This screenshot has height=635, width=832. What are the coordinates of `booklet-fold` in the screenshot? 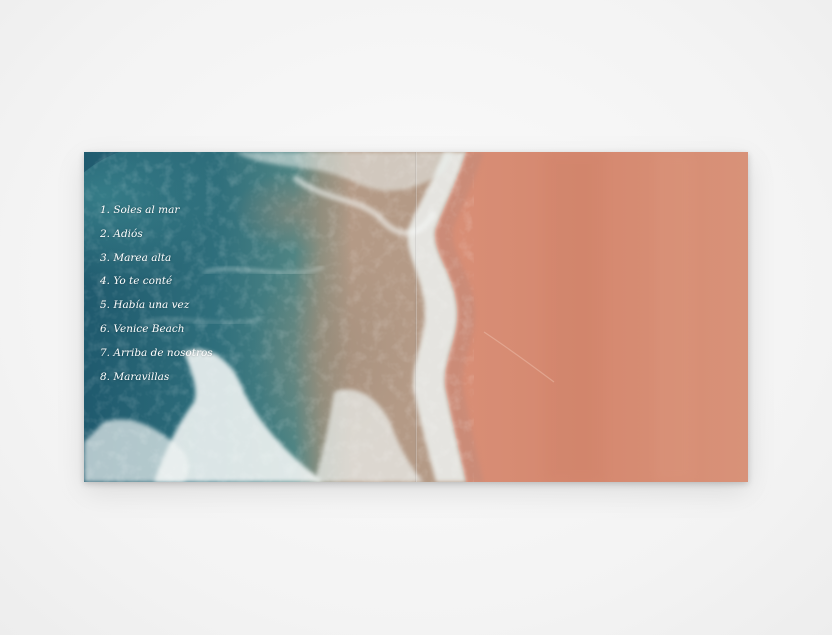 It's located at (416, 317).